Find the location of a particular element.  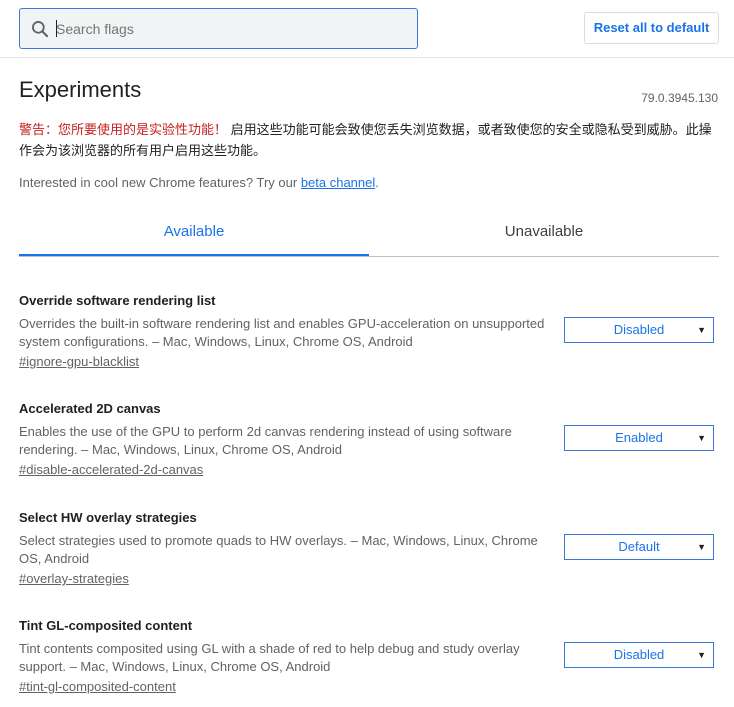

beta-channel-link: beta channel is located at coordinates (338, 182).